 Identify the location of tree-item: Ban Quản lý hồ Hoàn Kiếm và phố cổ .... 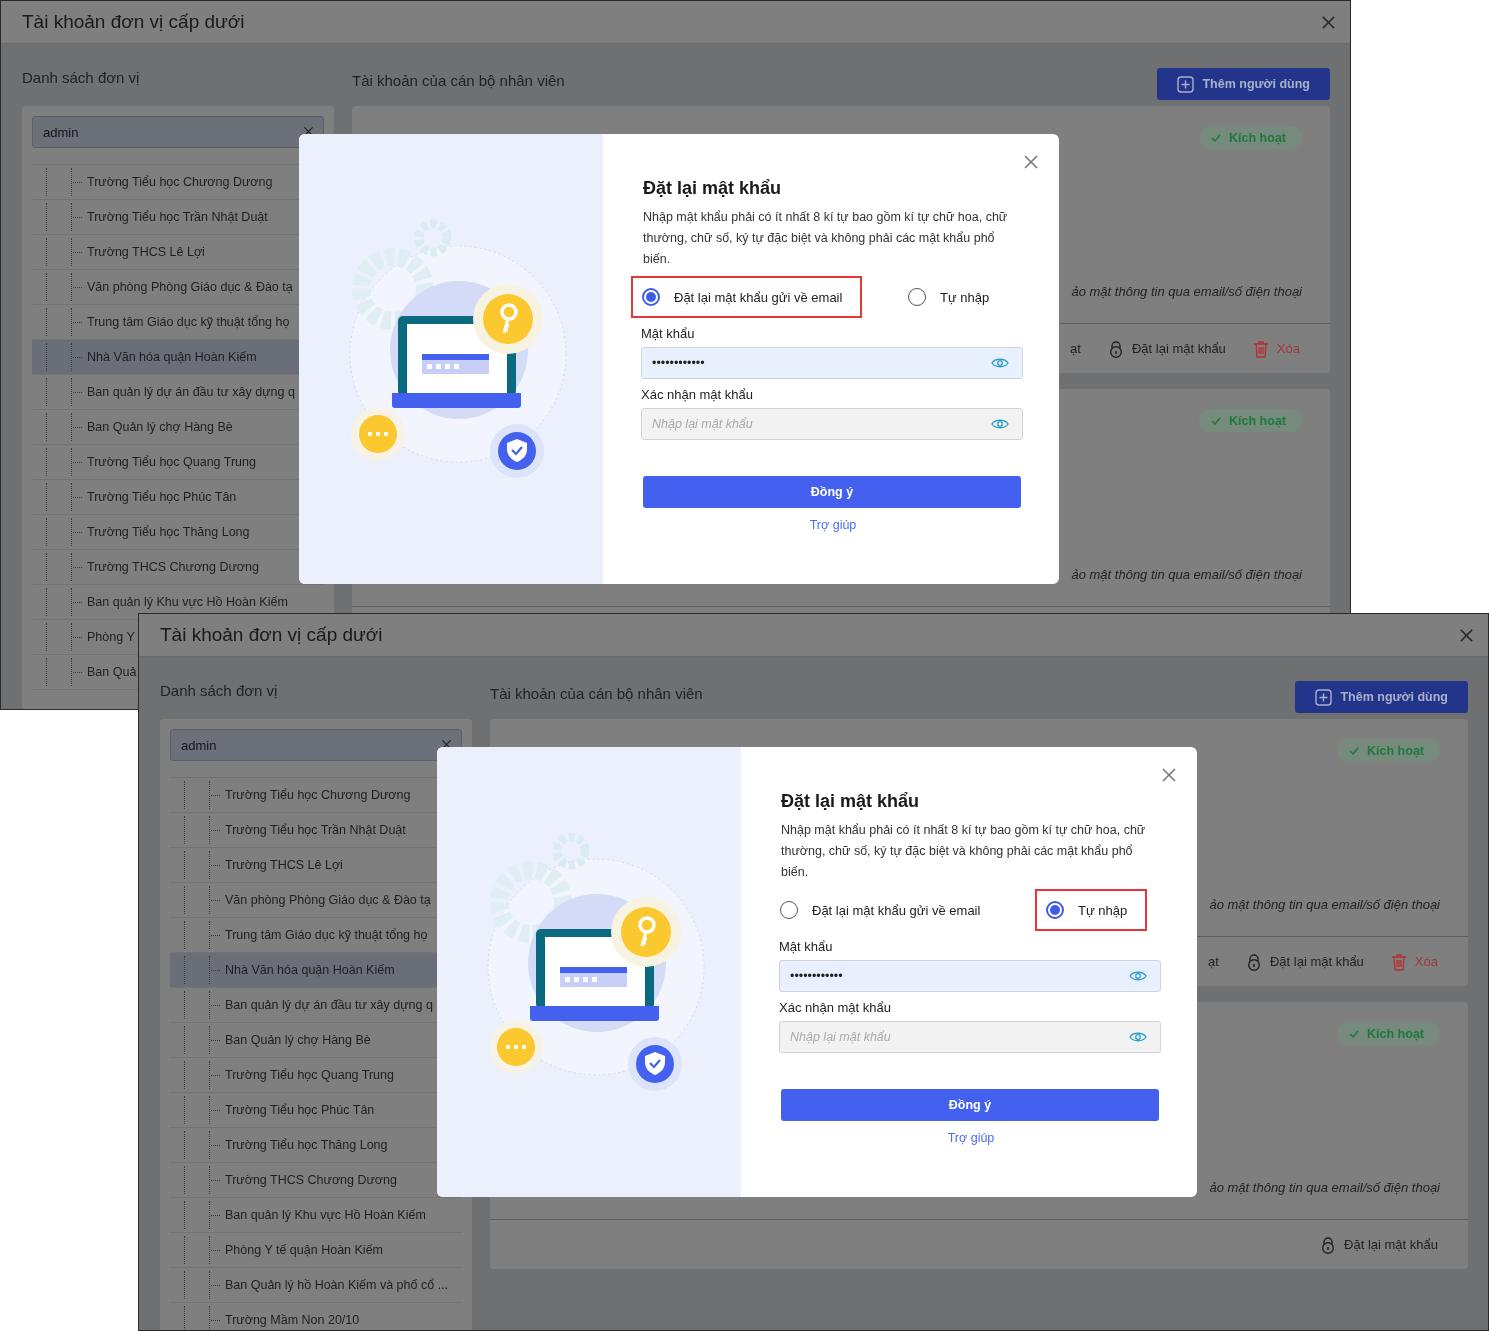
(337, 1285).